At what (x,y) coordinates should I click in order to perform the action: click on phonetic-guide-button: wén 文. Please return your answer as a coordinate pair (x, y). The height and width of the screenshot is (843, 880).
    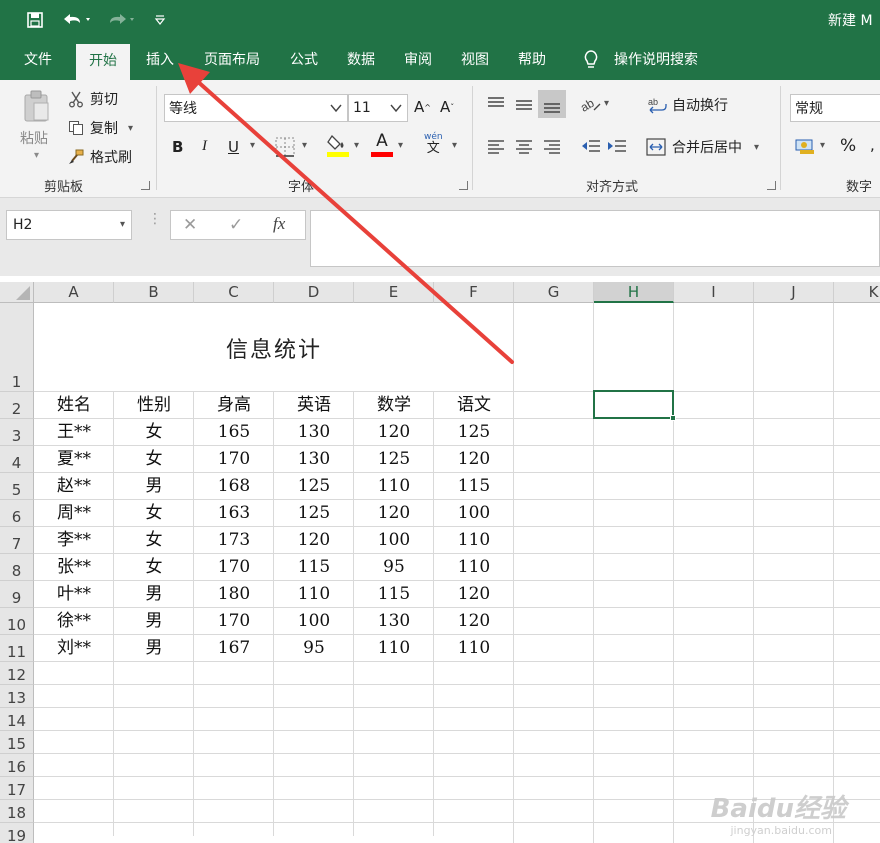
    Looking at the image, I should click on (433, 144).